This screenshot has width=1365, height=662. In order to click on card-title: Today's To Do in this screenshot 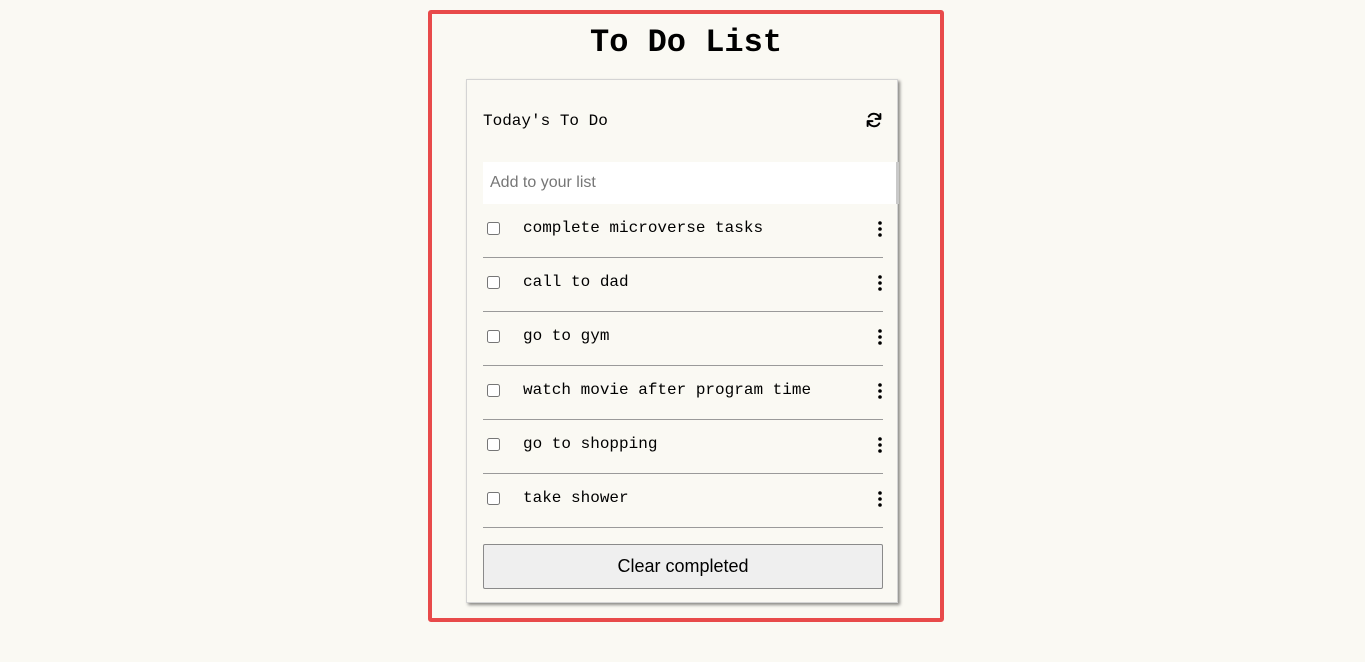, I will do `click(545, 121)`.